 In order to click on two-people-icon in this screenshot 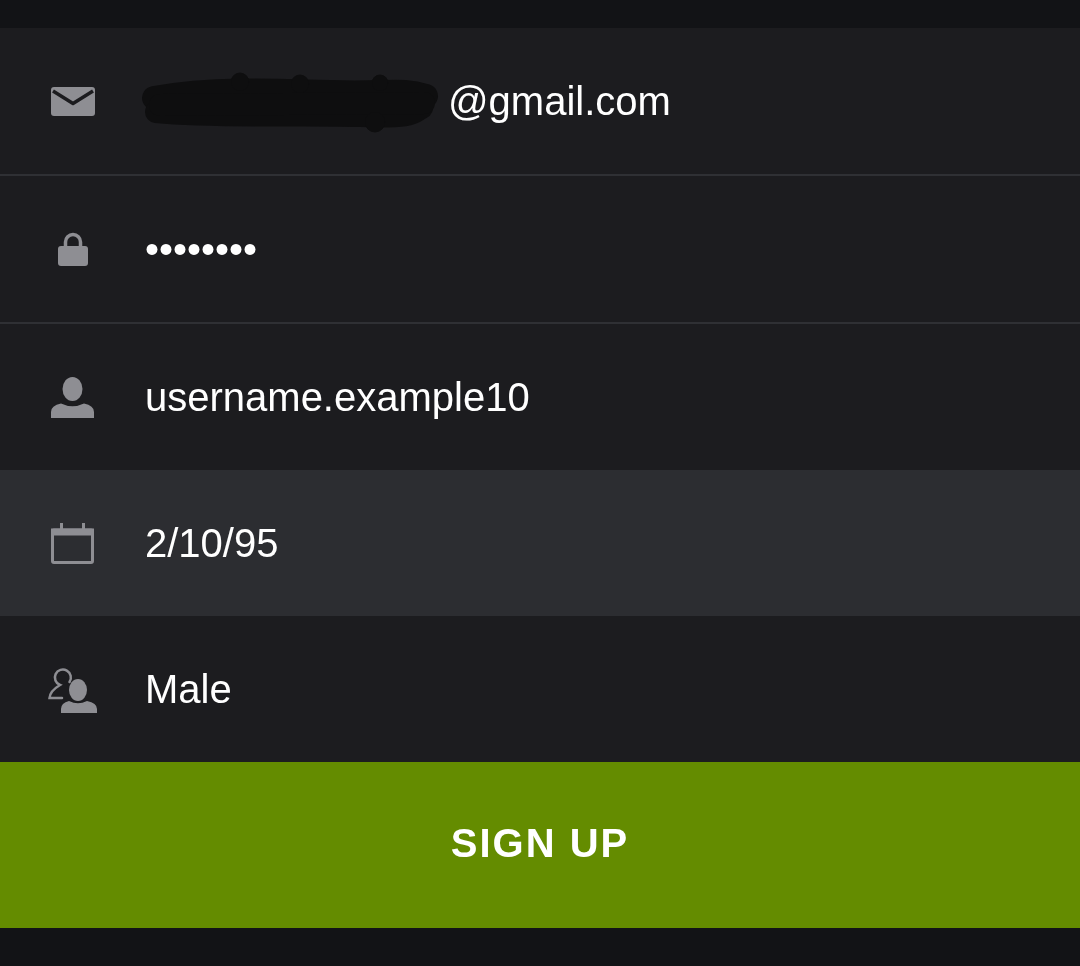, I will do `click(72, 689)`.